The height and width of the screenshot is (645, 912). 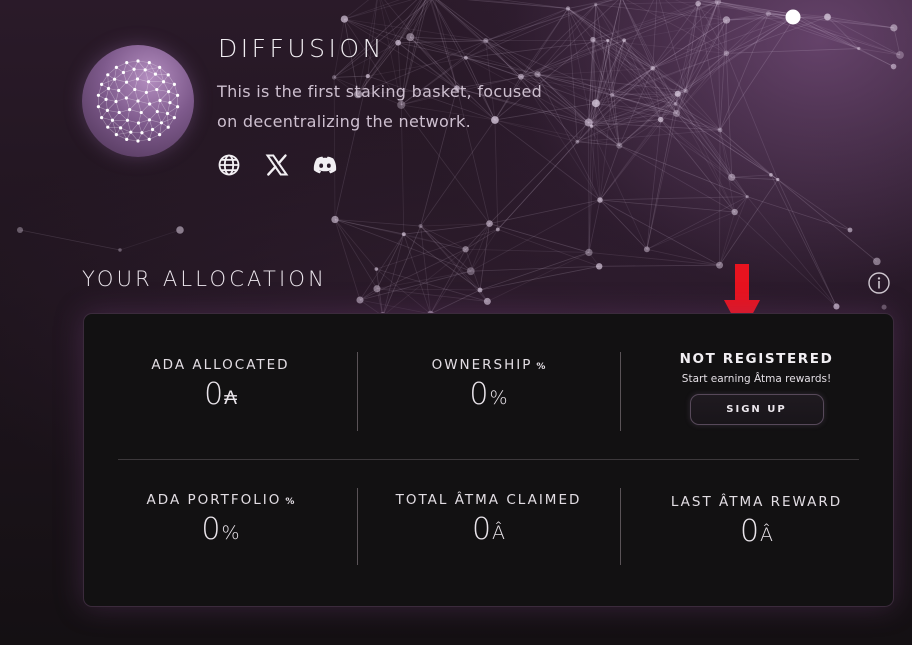 What do you see at coordinates (482, 365) in the screenshot?
I see `ownership-label-text: OWNERSHIP` at bounding box center [482, 365].